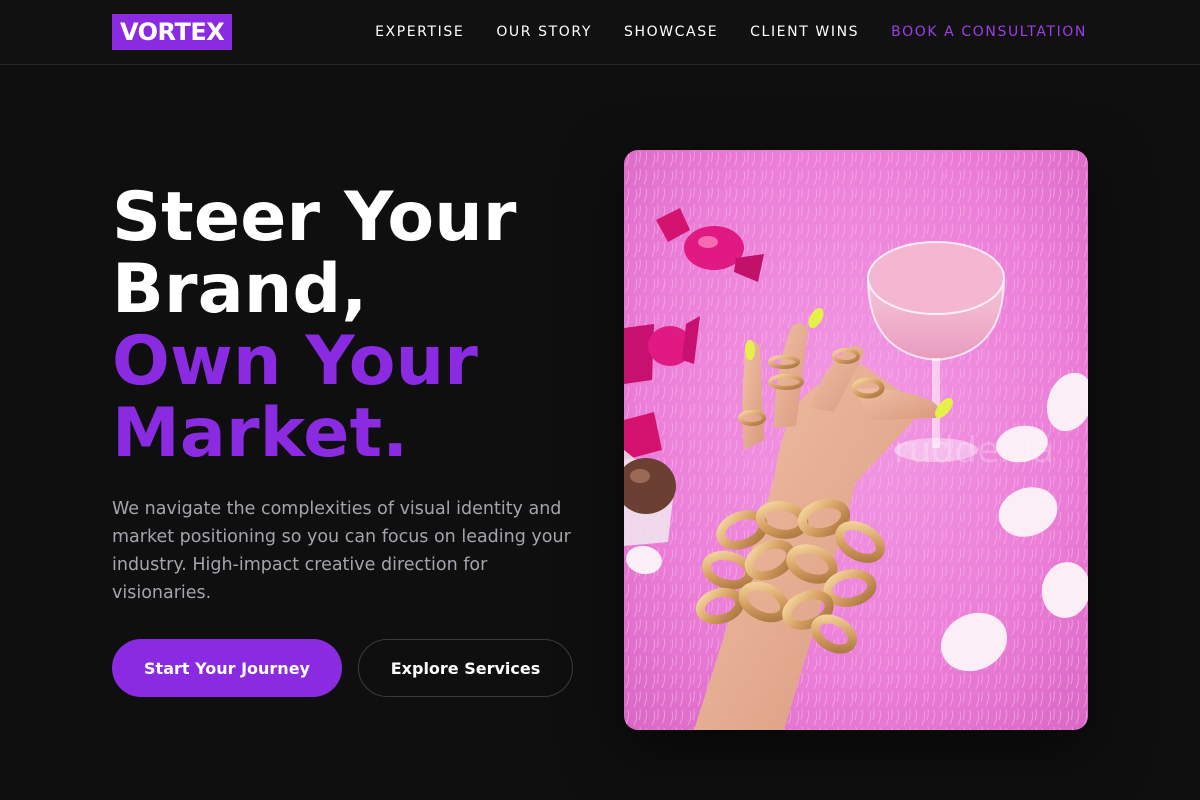 Image resolution: width=1200 pixels, height=800 pixels. I want to click on nav-item-expertise: EXPERTISE, so click(419, 32).